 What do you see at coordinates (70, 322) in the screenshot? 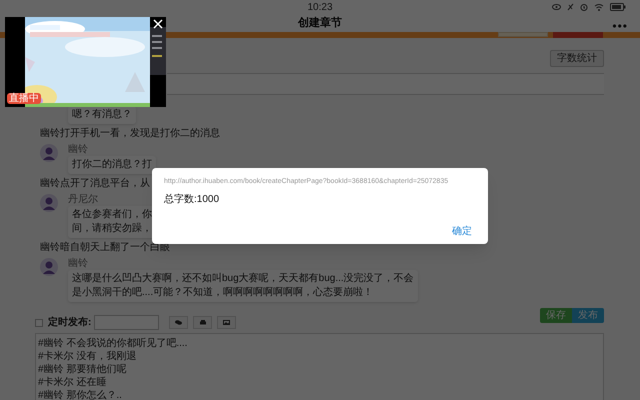
I see `schedule-label: 定时发布:` at bounding box center [70, 322].